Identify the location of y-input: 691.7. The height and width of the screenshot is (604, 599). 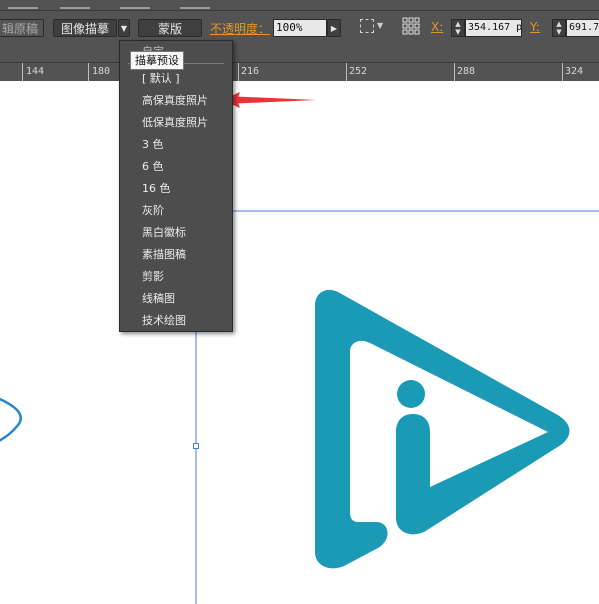
(582, 28).